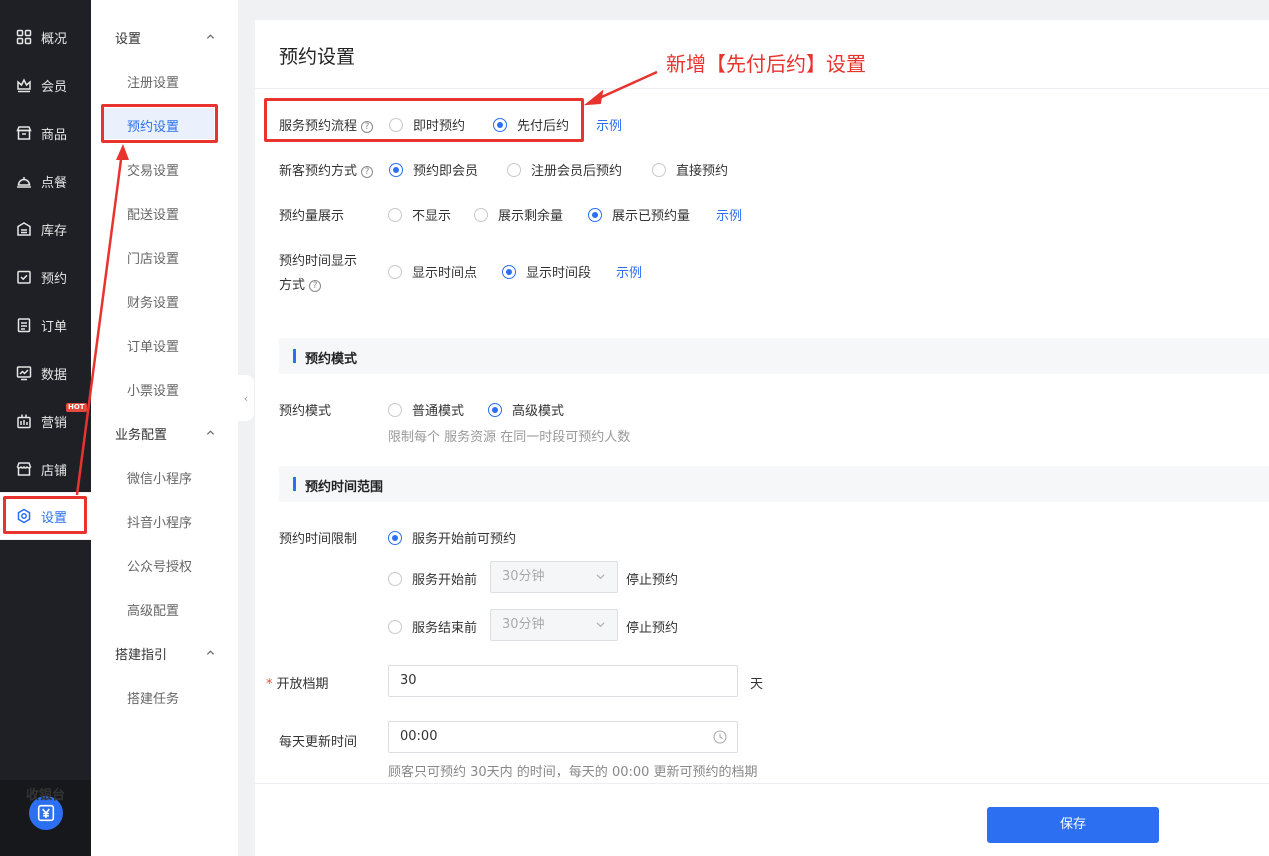 This screenshot has height=856, width=1269. What do you see at coordinates (45, 795) in the screenshot?
I see `cashier-label: 收银台` at bounding box center [45, 795].